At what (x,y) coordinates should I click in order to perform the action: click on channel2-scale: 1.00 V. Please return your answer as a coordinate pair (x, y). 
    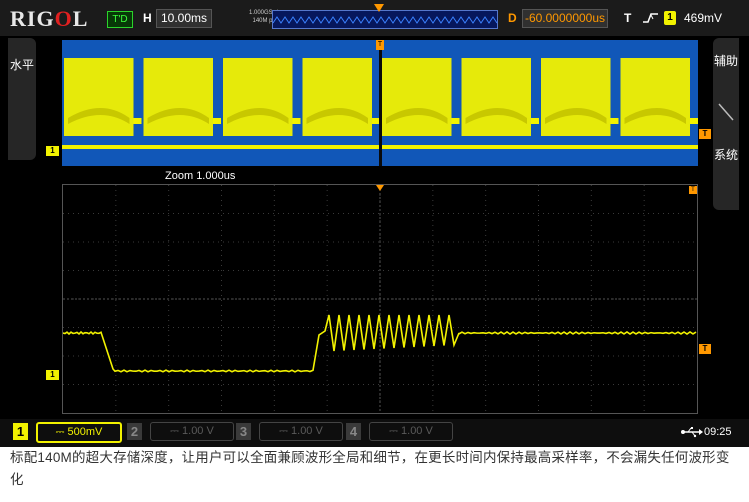
    Looking at the image, I should click on (198, 431).